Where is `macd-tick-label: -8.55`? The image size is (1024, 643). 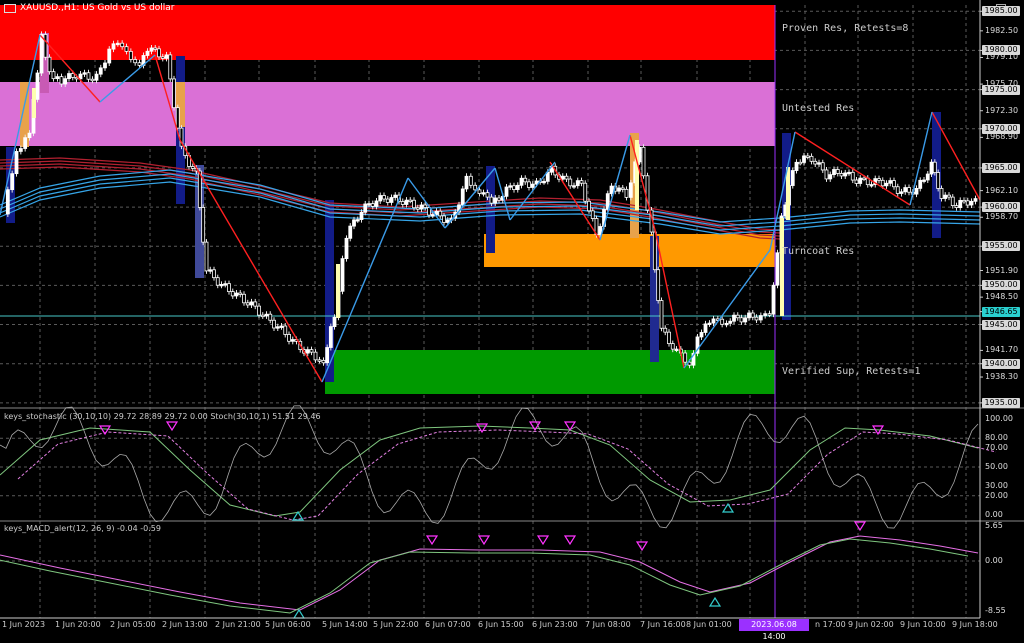 macd-tick-label: -8.55 is located at coordinates (995, 610).